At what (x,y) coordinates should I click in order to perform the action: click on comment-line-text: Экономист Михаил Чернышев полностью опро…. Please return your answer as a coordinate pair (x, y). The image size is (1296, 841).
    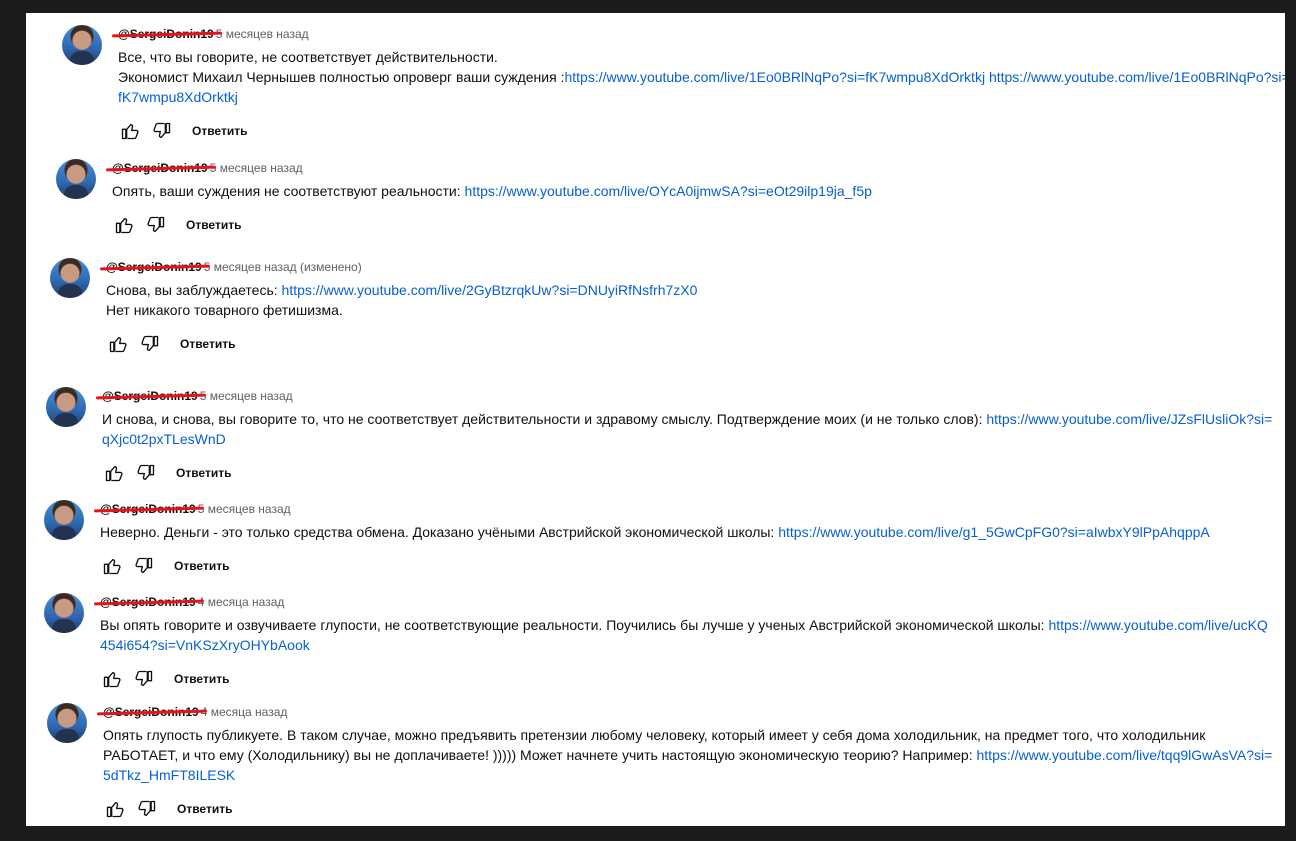
    Looking at the image, I should click on (341, 77).